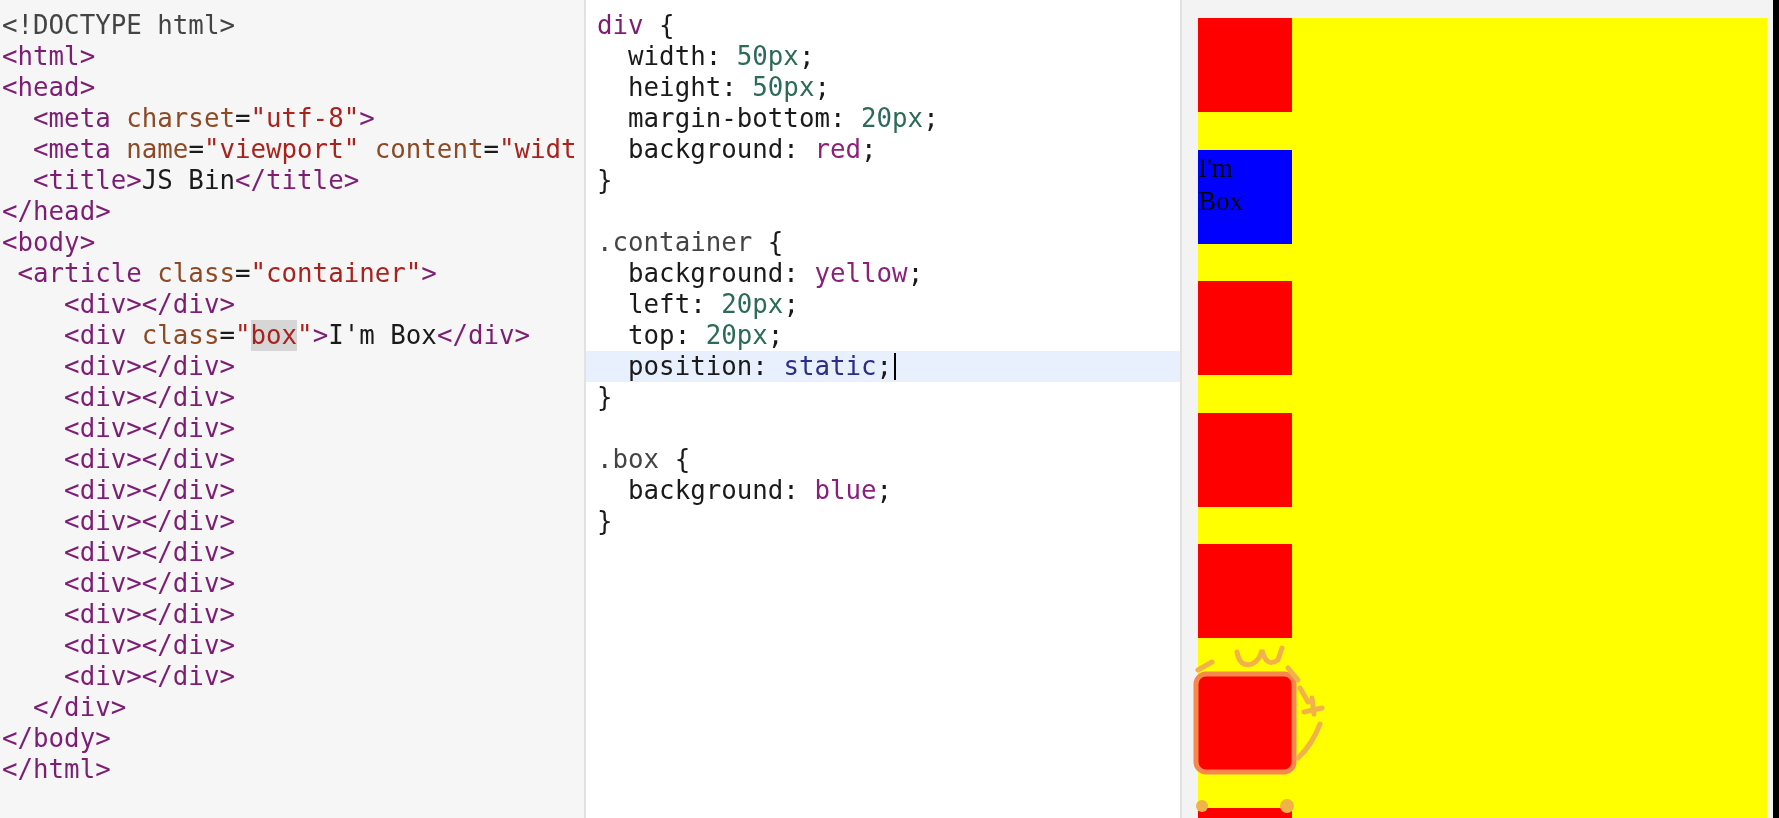 This screenshot has width=1779, height=818. Describe the element at coordinates (705, 335) in the screenshot. I see `code-line: top: 20px;` at that location.